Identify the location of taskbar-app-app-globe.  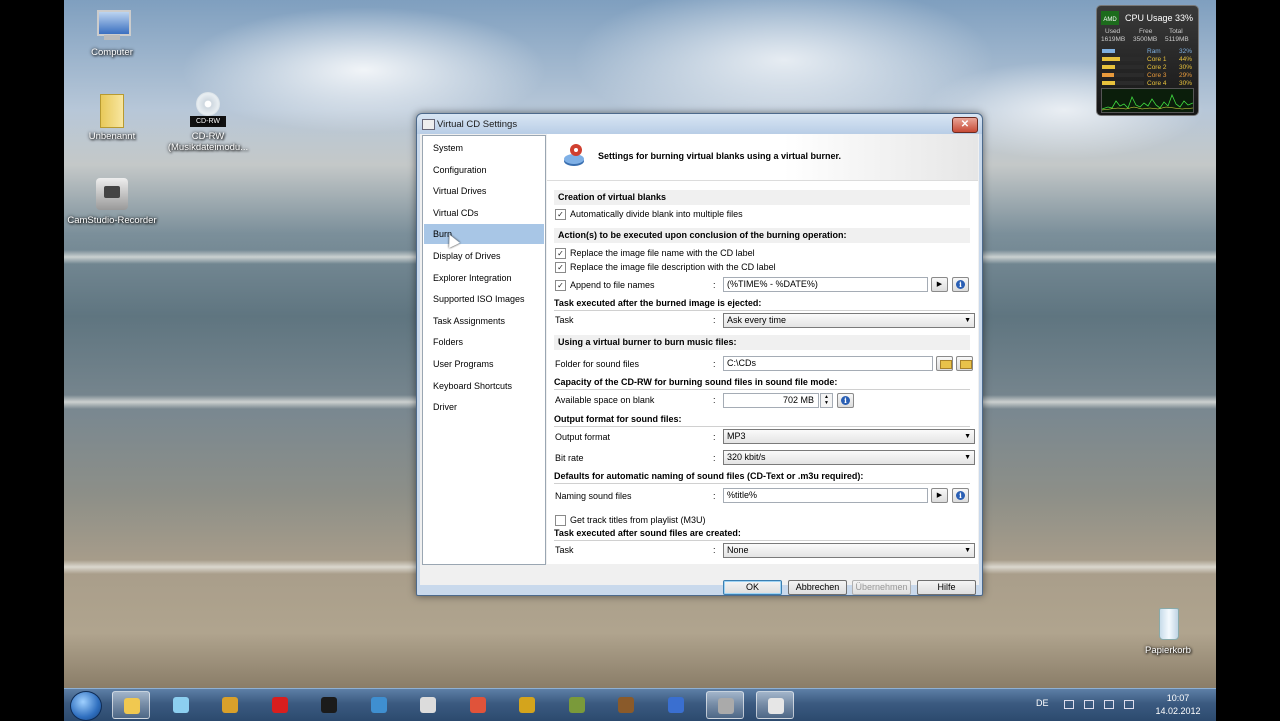
(379, 705).